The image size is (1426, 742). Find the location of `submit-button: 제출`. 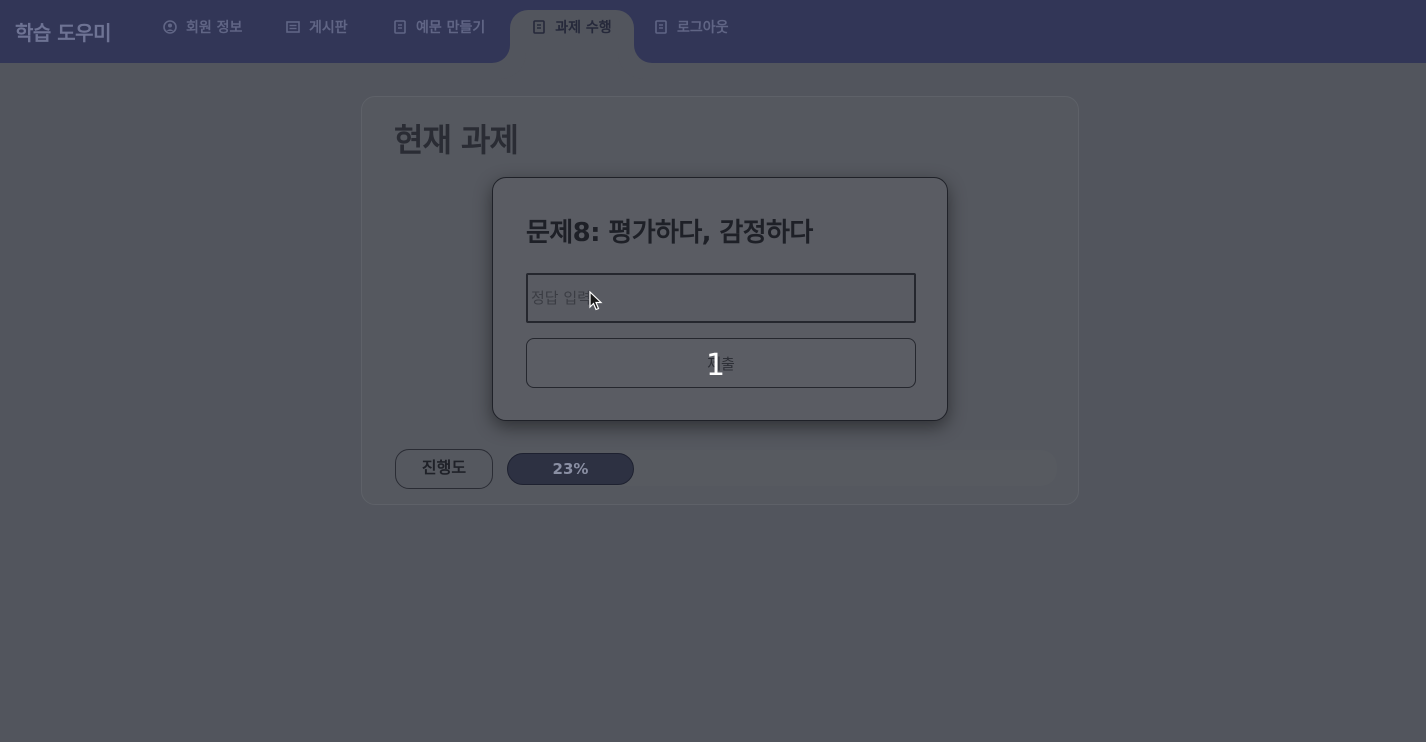

submit-button: 제출 is located at coordinates (721, 363).